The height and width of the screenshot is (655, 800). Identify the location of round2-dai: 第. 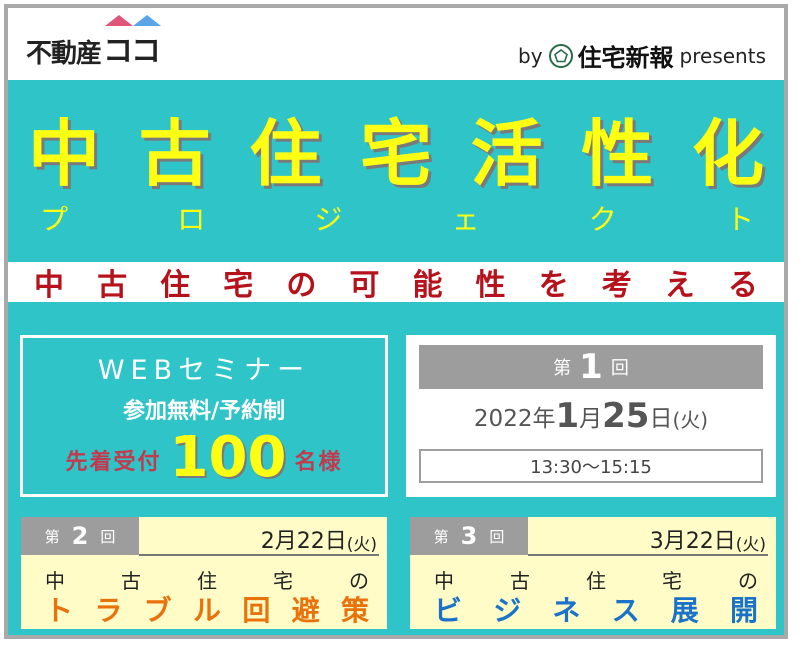
(52, 536).